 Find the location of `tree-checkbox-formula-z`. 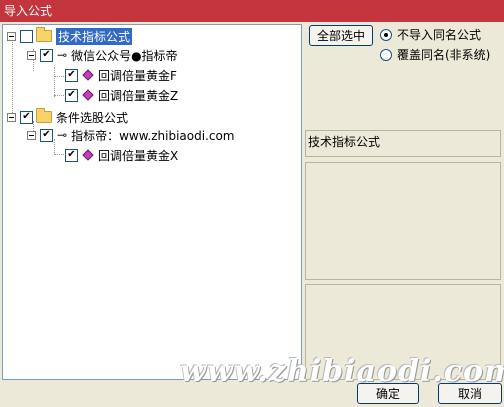

tree-checkbox-formula-z is located at coordinates (71, 95).